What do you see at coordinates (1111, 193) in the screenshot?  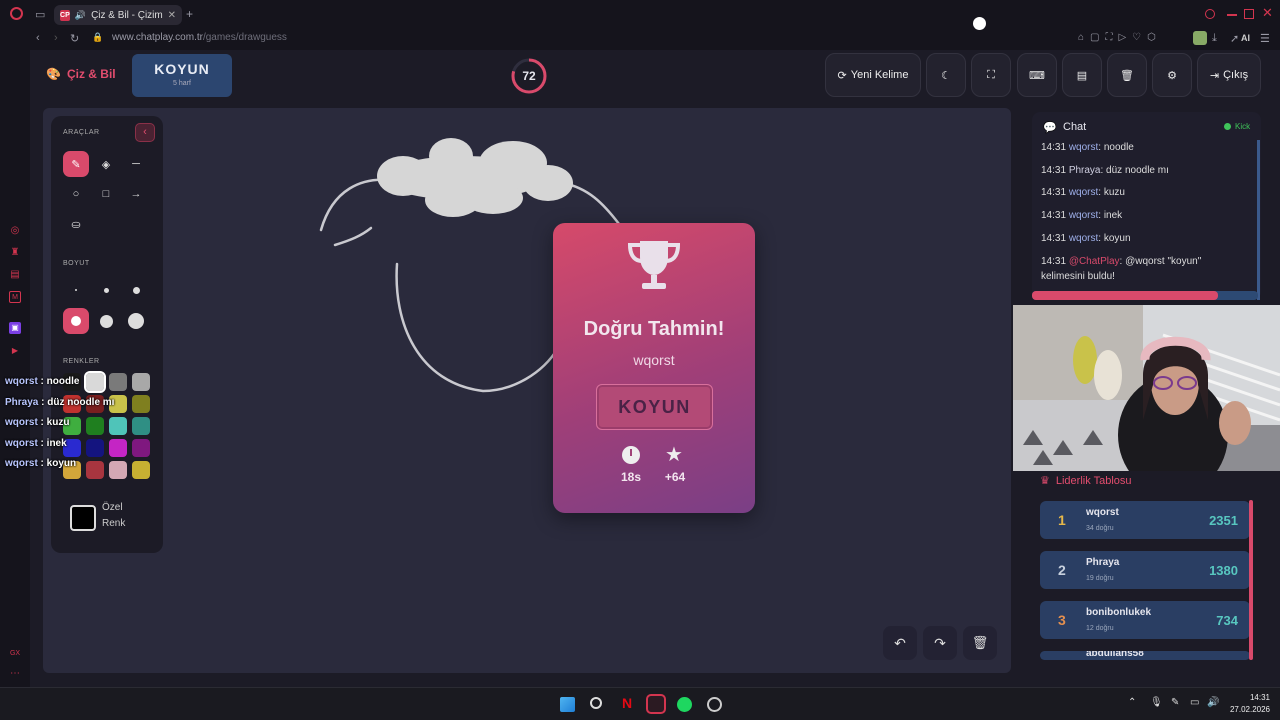 I see `chat-text: : kuzu` at bounding box center [1111, 193].